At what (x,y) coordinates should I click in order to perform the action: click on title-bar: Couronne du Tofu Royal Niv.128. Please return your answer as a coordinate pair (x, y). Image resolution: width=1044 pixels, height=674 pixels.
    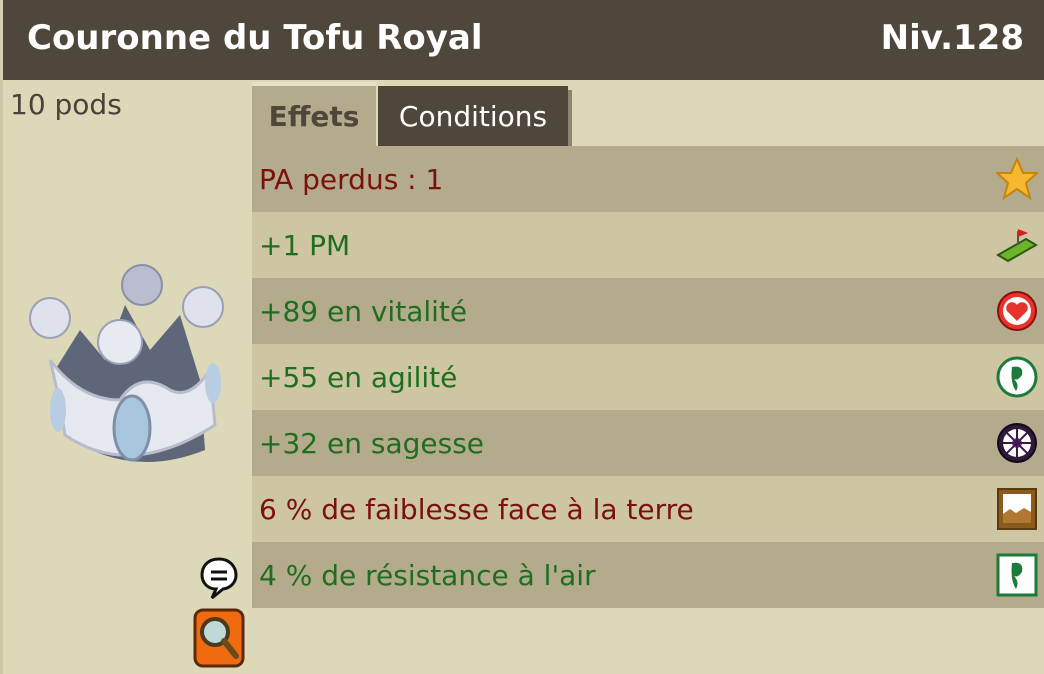
    Looking at the image, I should click on (522, 40).